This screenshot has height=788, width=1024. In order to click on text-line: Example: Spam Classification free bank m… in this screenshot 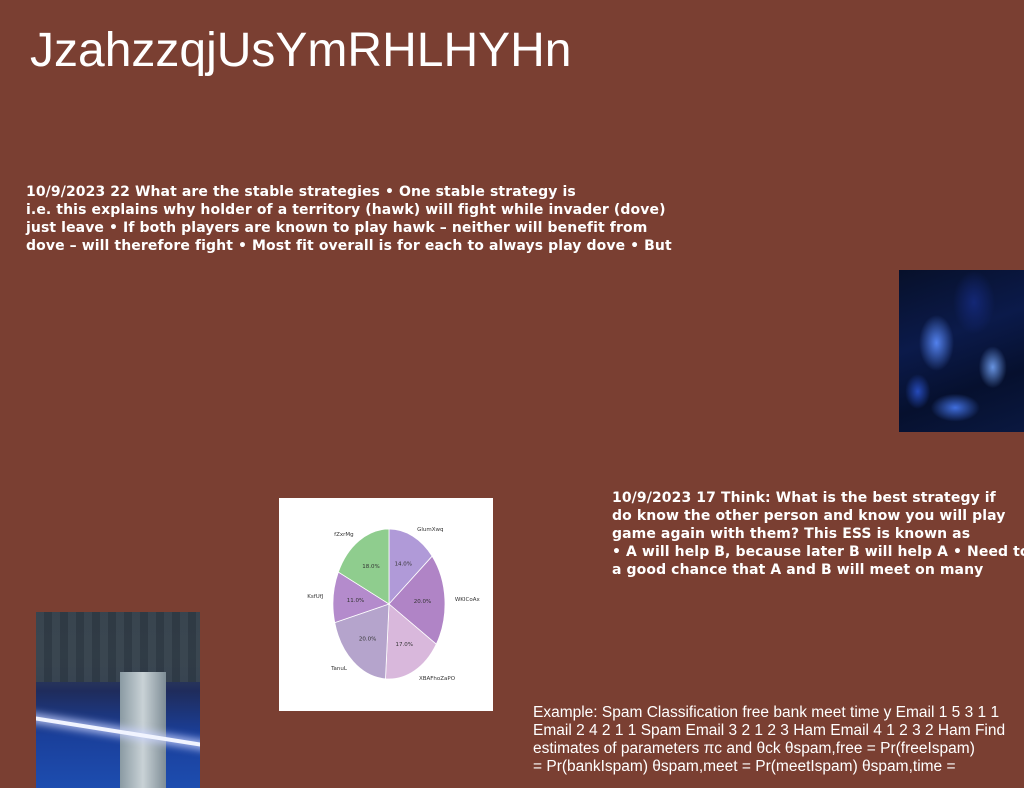, I will do `click(766, 712)`.